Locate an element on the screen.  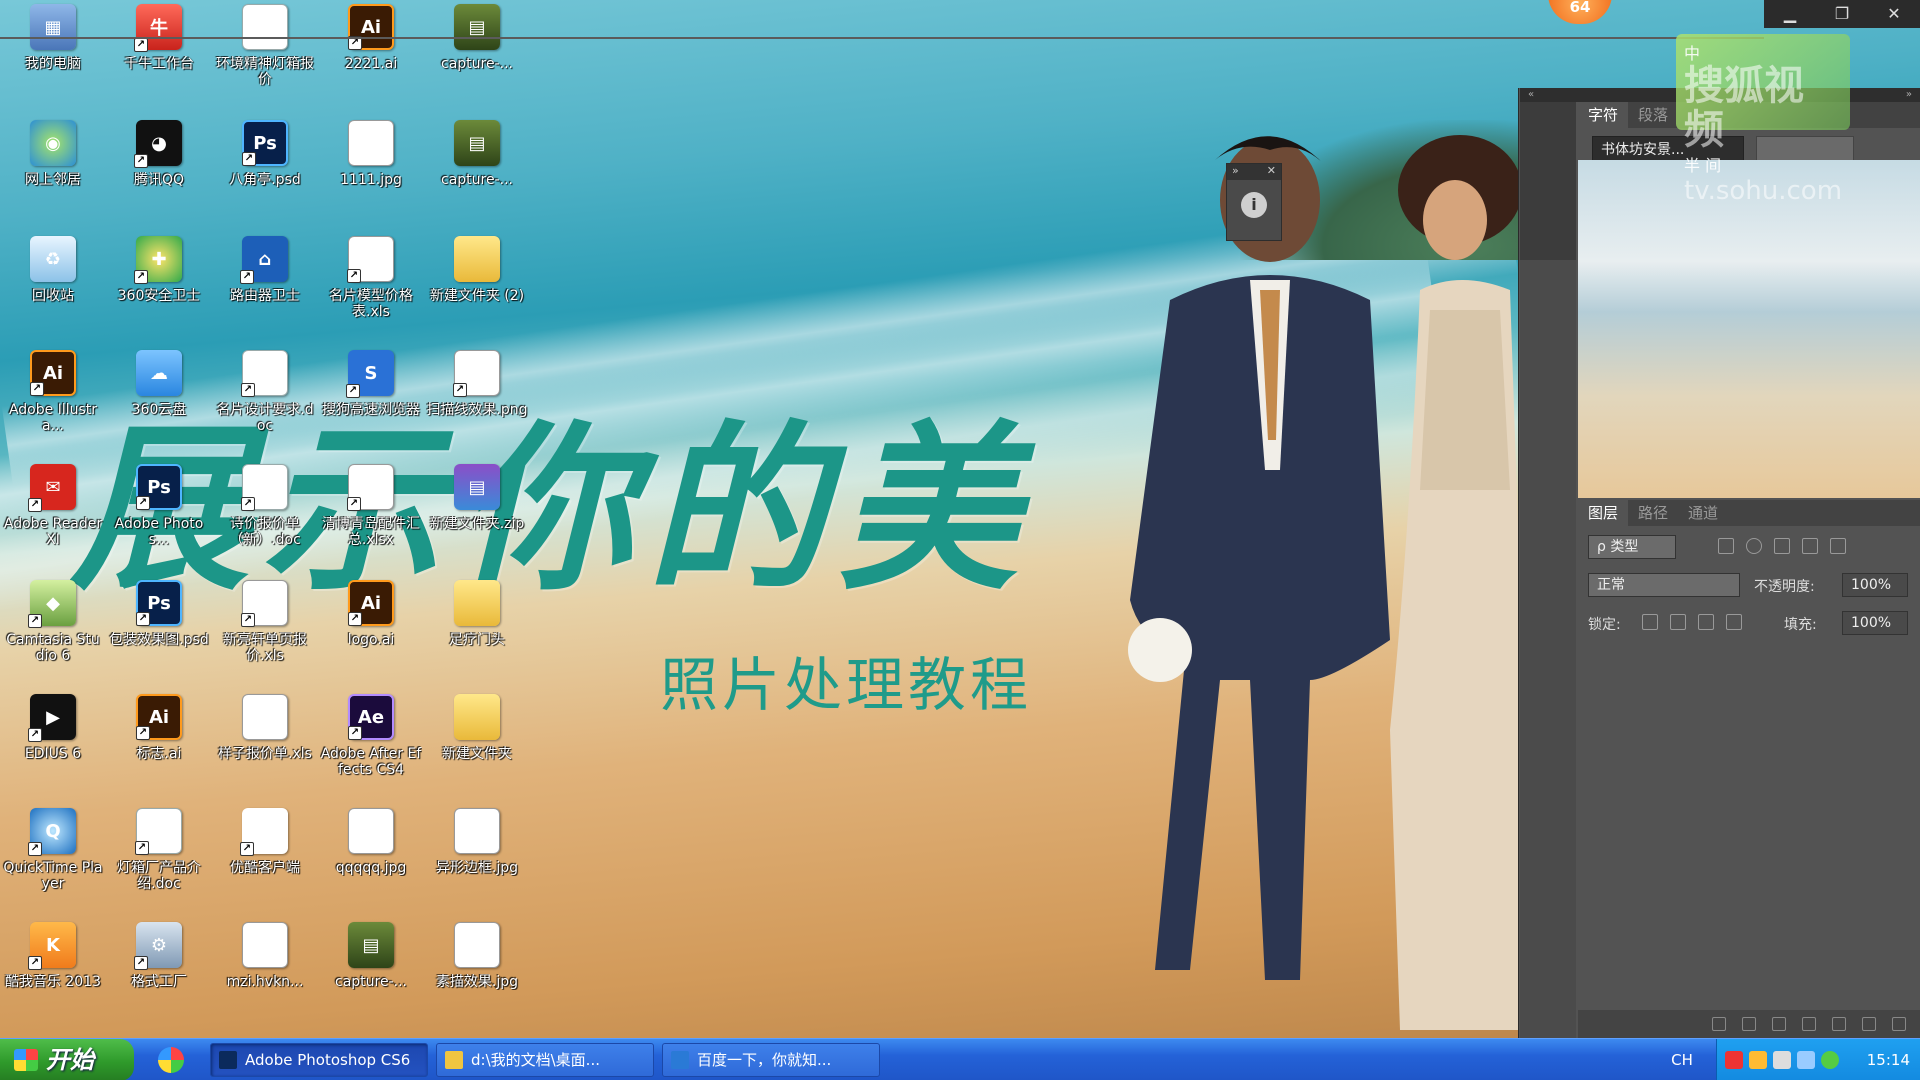
layers-panel-tabs: 图层 路径 通道 is located at coordinates (1749, 513).